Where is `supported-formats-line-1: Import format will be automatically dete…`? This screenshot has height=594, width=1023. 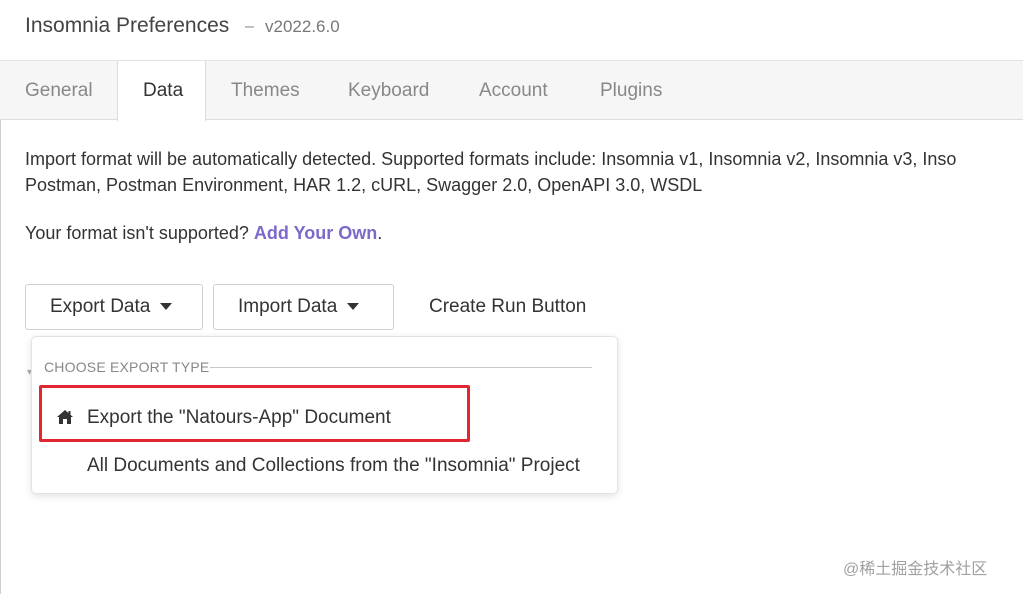 supported-formats-line-1: Import format will be automatically dete… is located at coordinates (491, 159).